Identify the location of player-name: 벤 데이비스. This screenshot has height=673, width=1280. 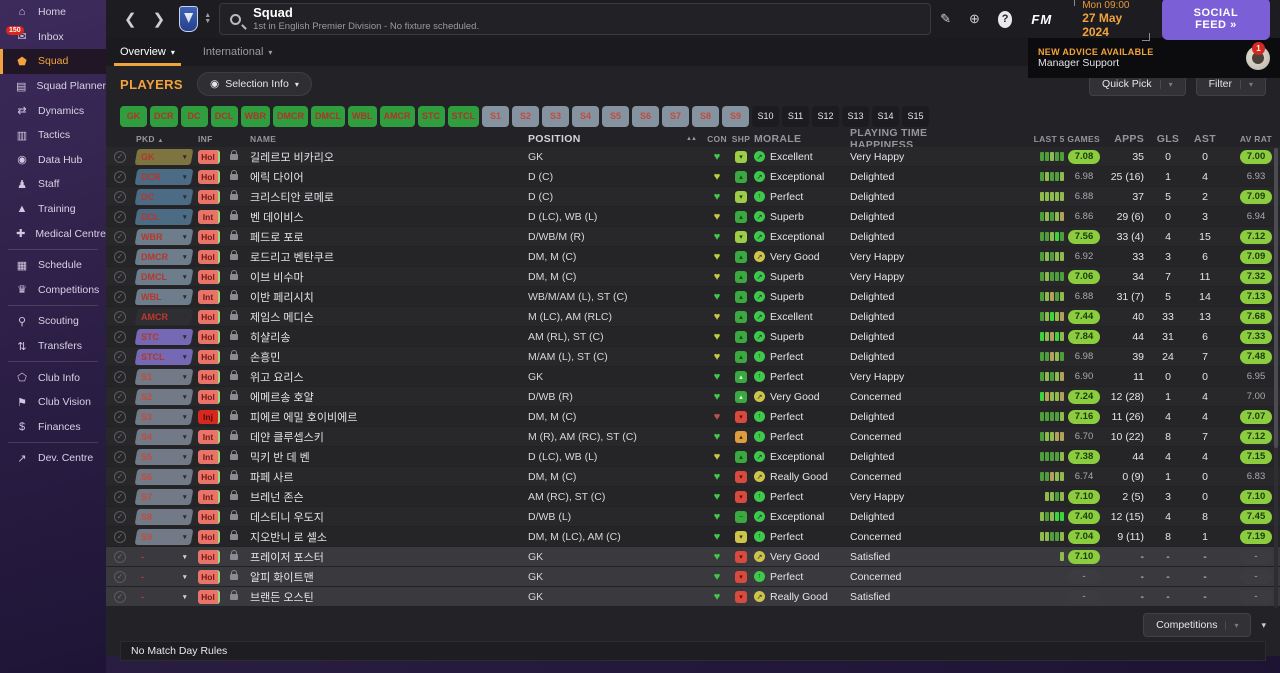
(389, 217).